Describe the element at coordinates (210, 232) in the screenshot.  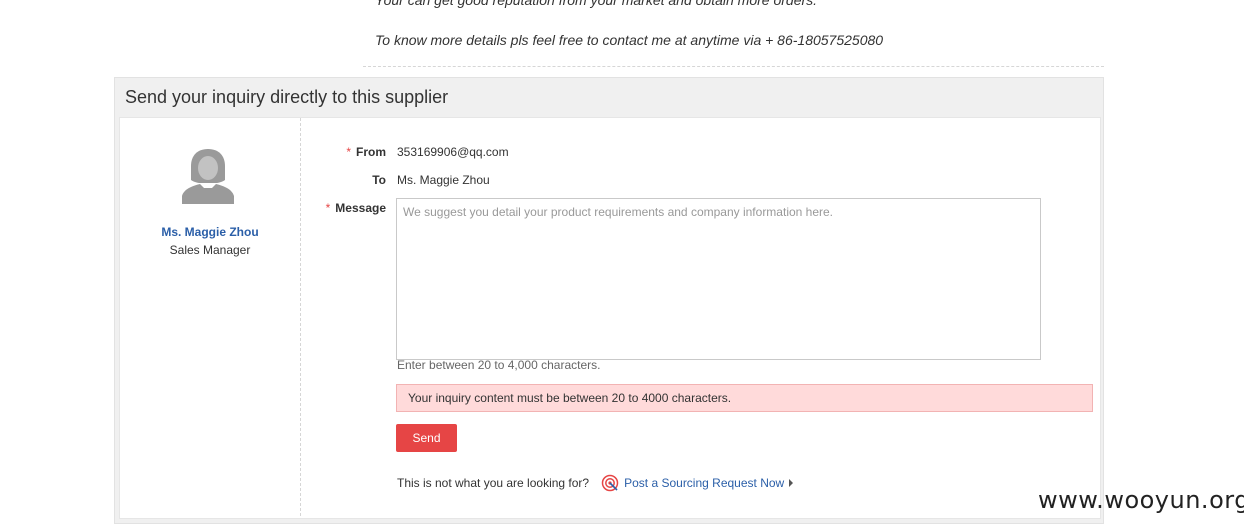
I see `contact-name: Ms. Maggie Zhou` at that location.